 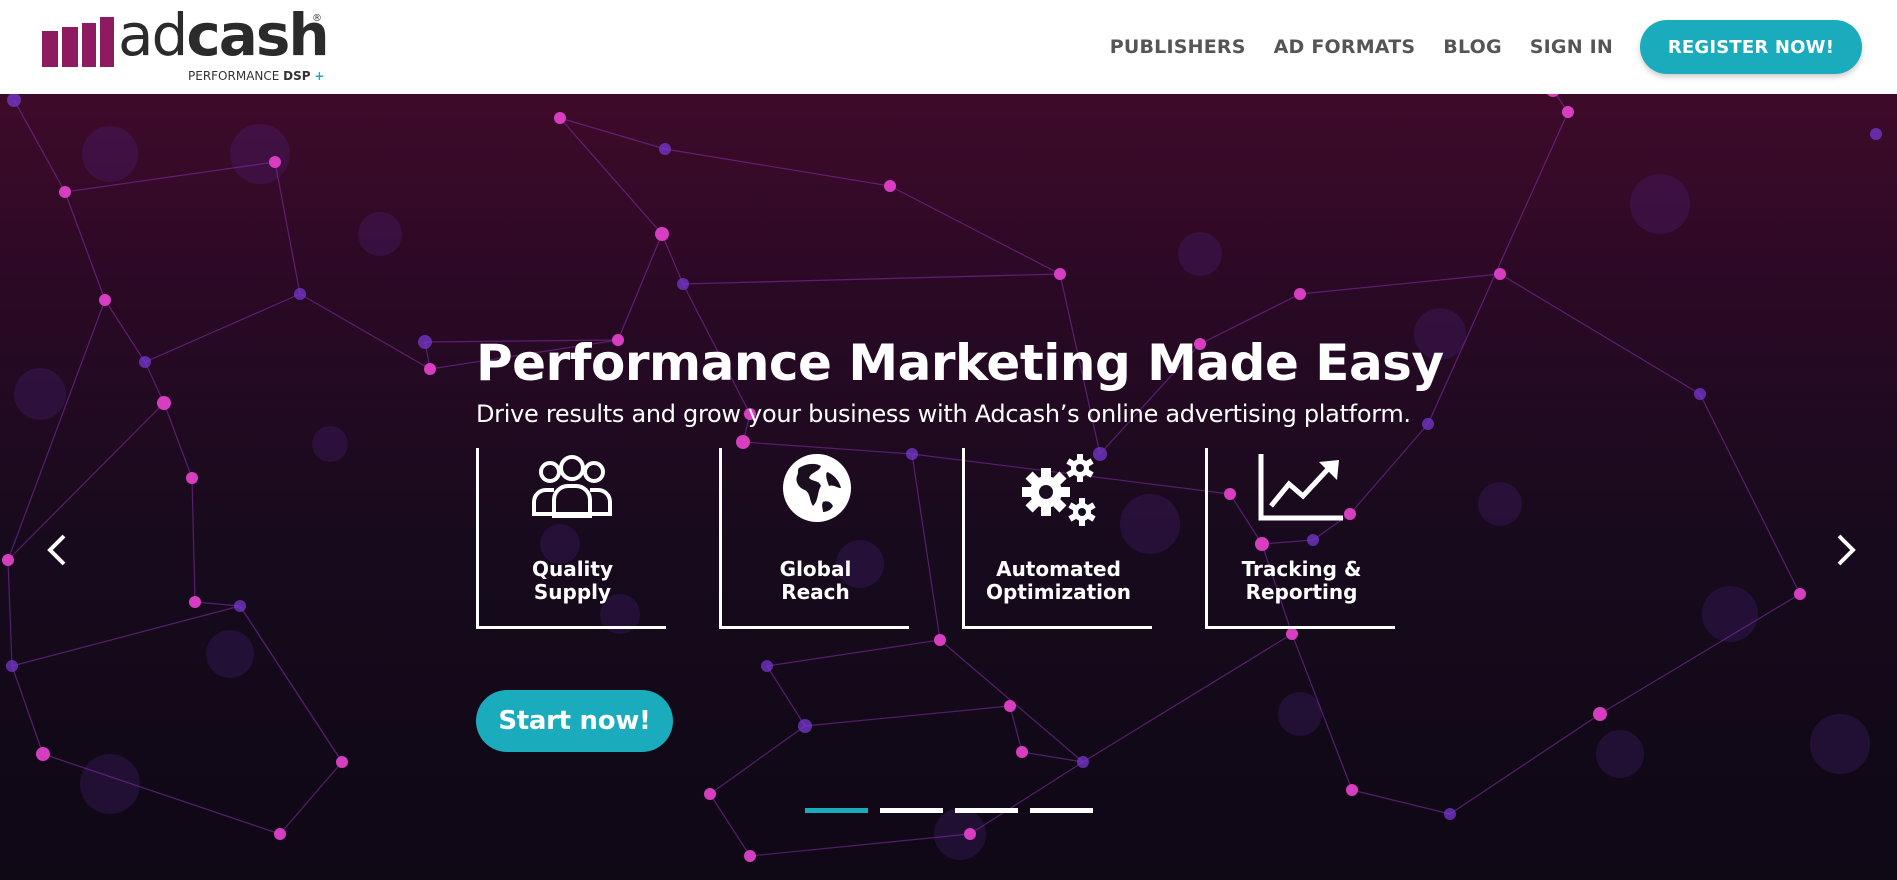 What do you see at coordinates (1300, 487) in the screenshot?
I see `chart-icon` at bounding box center [1300, 487].